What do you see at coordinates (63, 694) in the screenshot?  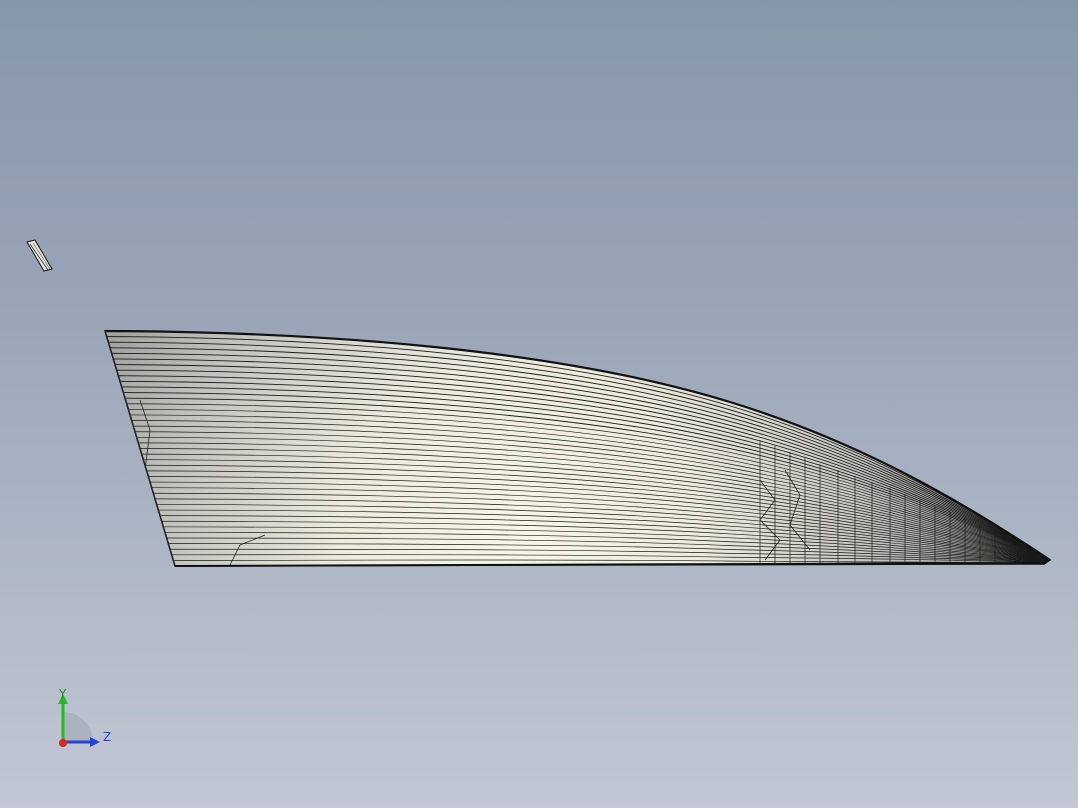 I see `y-axis-label: Y` at bounding box center [63, 694].